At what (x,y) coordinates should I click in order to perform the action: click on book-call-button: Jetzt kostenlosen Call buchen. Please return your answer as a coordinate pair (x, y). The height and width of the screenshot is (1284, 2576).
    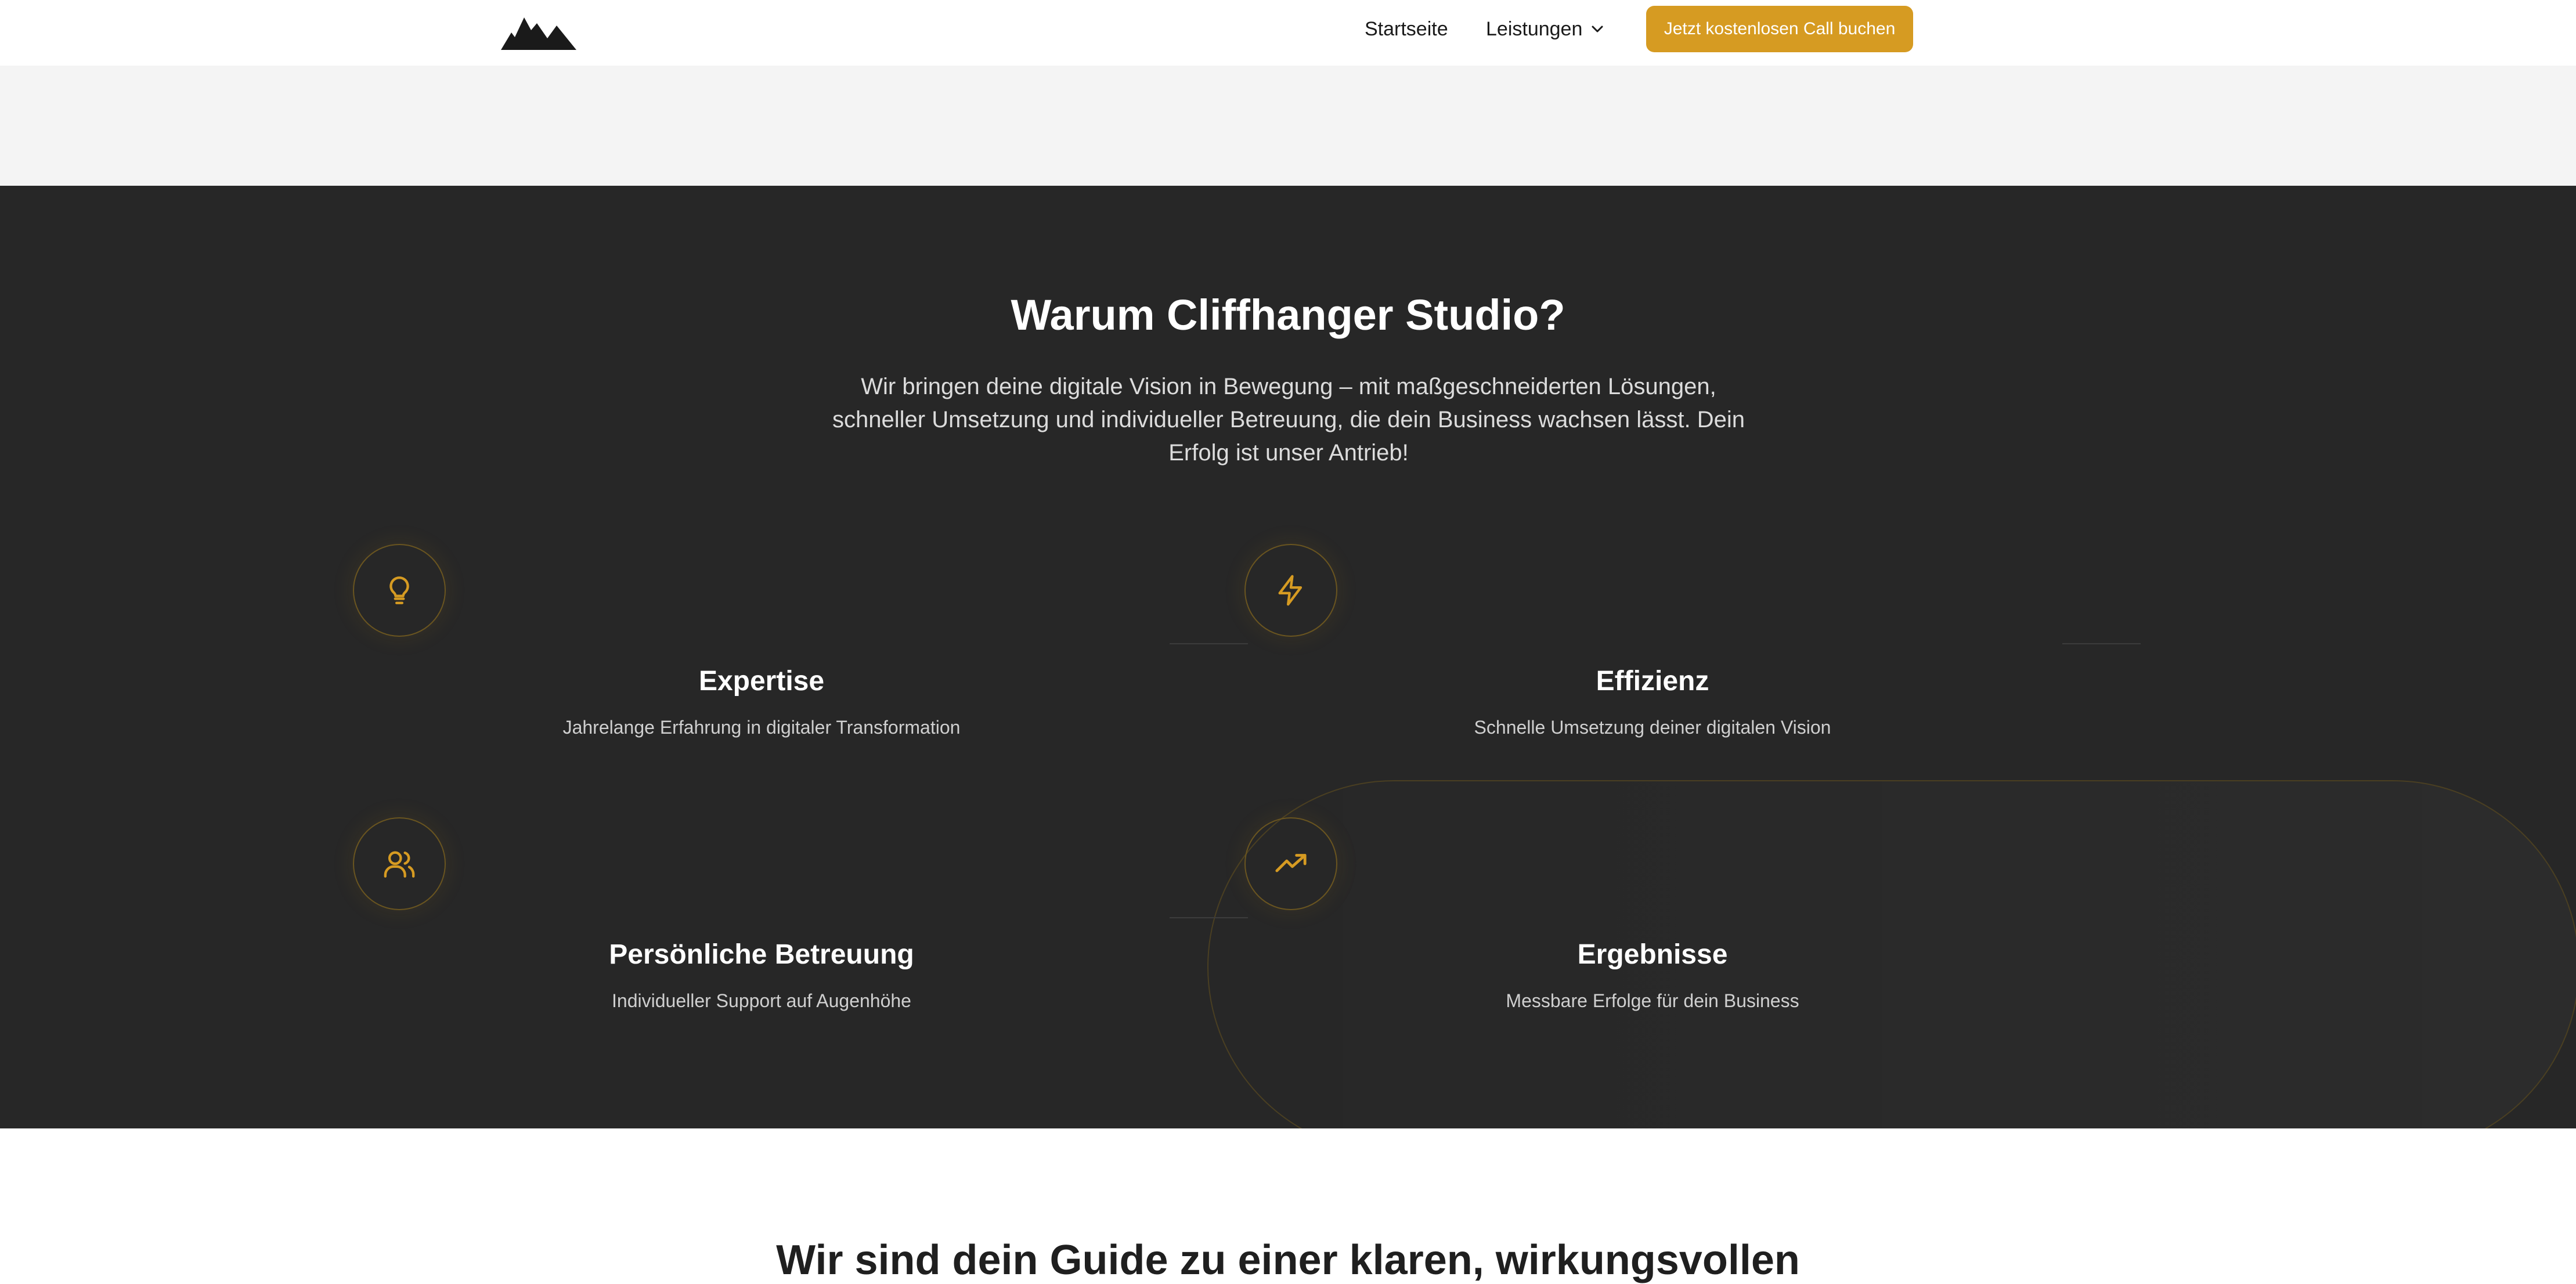
    Looking at the image, I should click on (1780, 29).